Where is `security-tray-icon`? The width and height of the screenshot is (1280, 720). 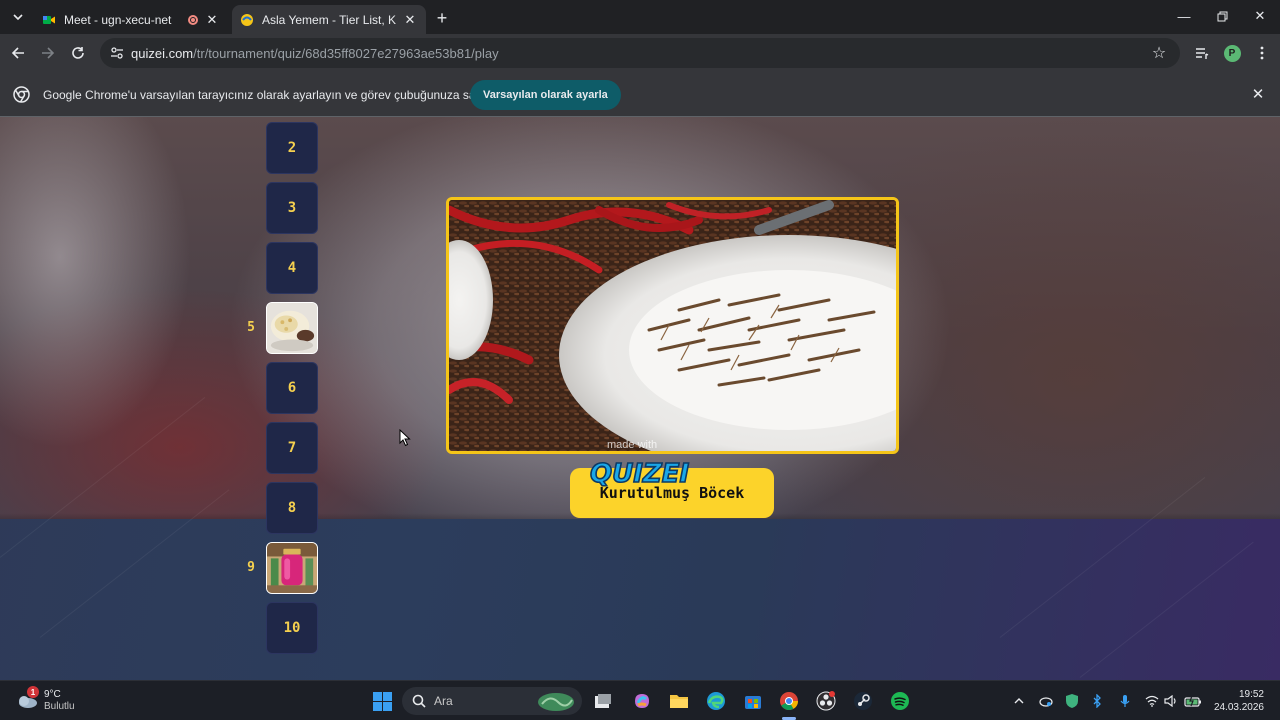 security-tray-icon is located at coordinates (1072, 701).